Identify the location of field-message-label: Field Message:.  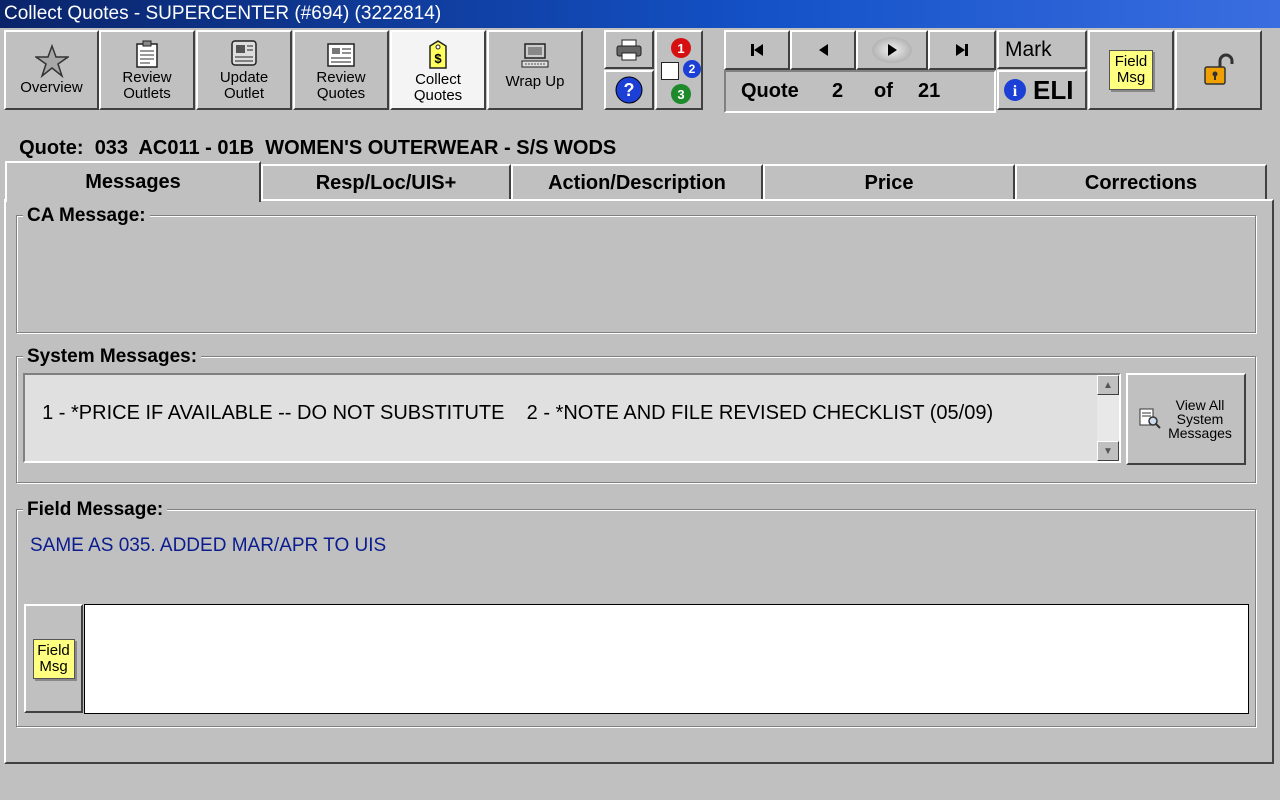
(95, 510).